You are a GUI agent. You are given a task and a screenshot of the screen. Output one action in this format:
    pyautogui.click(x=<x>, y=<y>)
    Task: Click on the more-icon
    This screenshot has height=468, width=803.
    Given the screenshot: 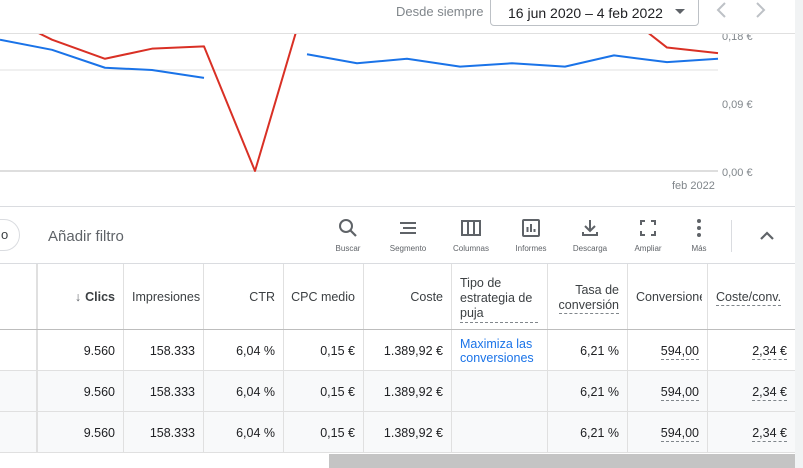 What is the action you would take?
    pyautogui.click(x=699, y=228)
    